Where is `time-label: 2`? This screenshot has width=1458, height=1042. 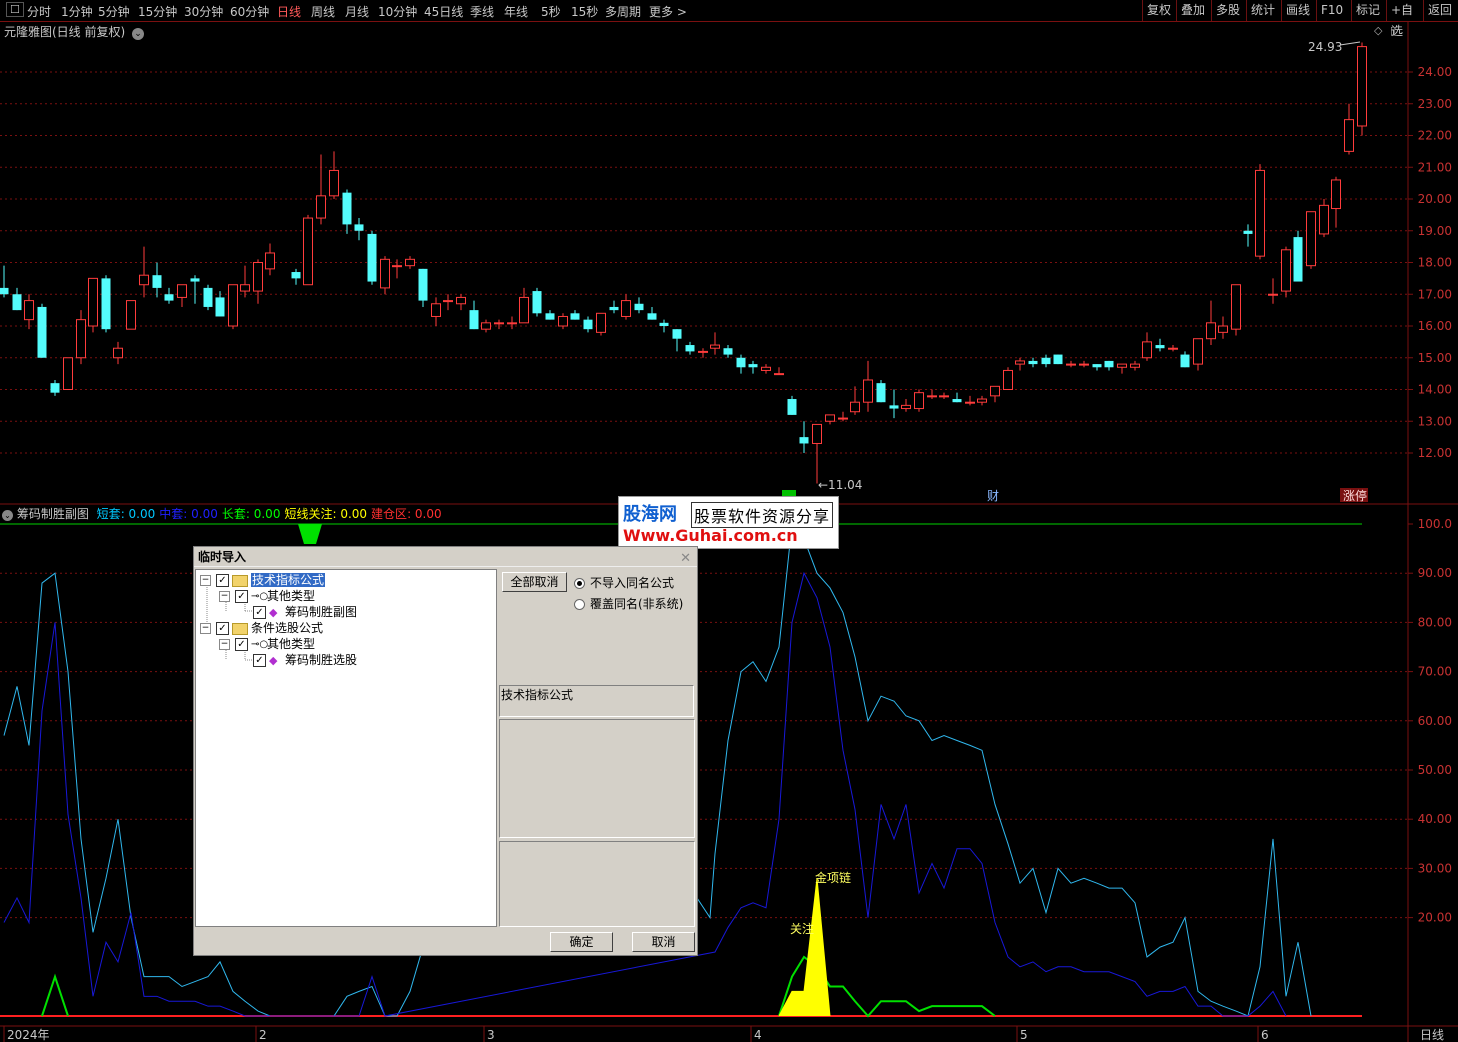 time-label: 2 is located at coordinates (263, 1035).